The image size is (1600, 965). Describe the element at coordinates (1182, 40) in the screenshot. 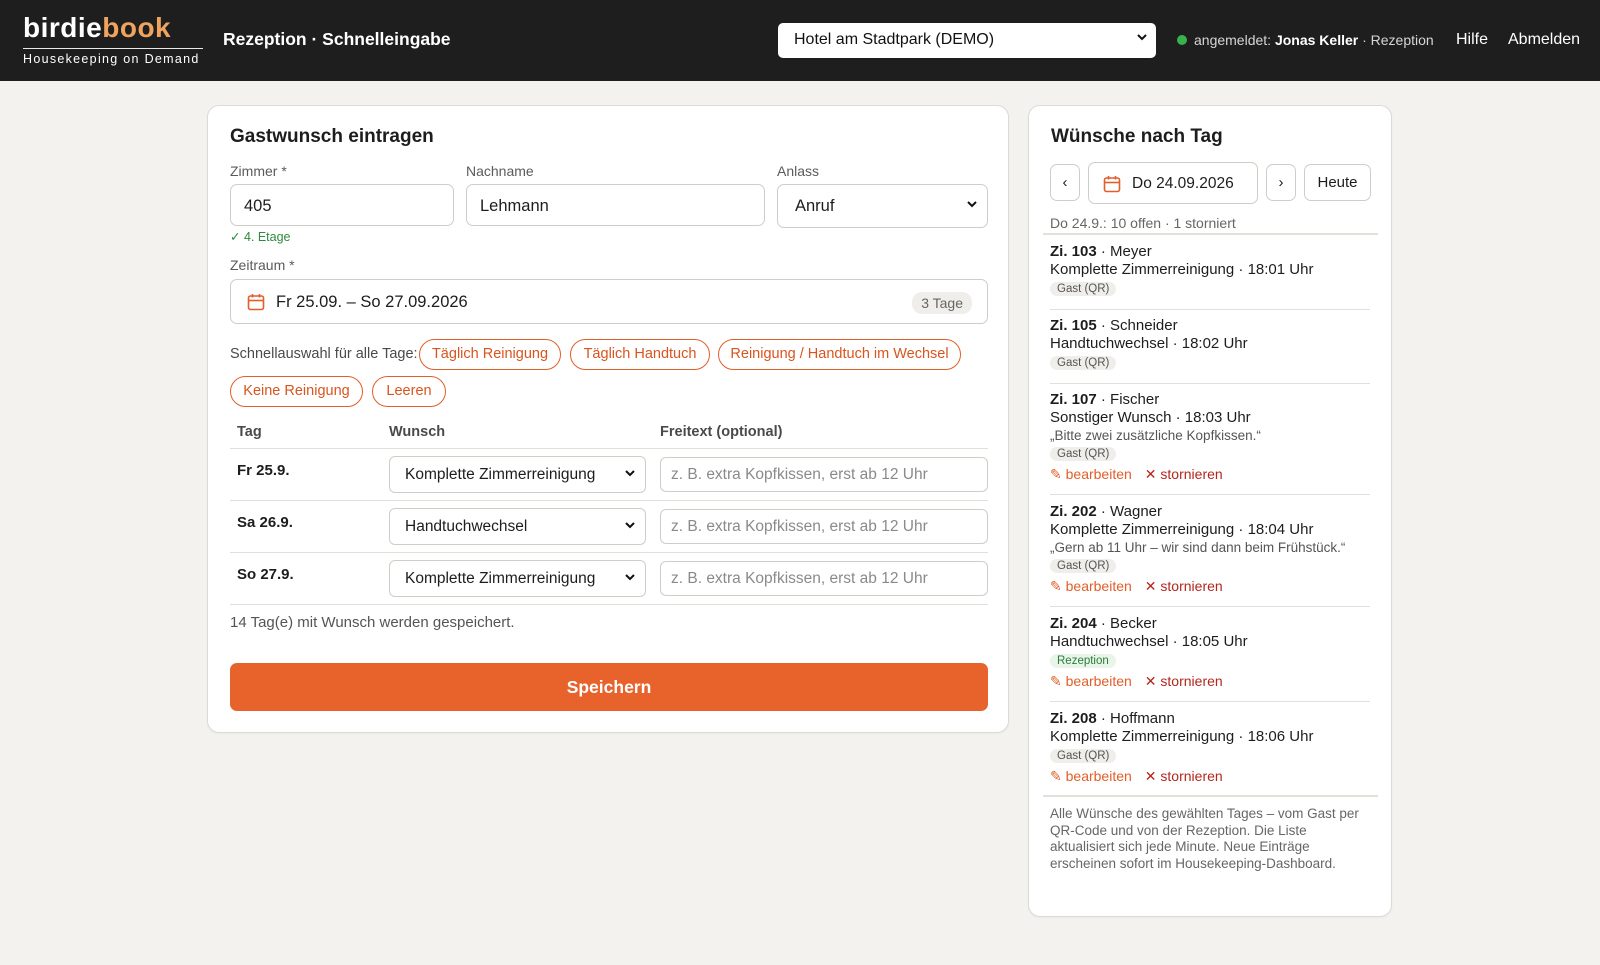

I see `online-status-icon` at that location.